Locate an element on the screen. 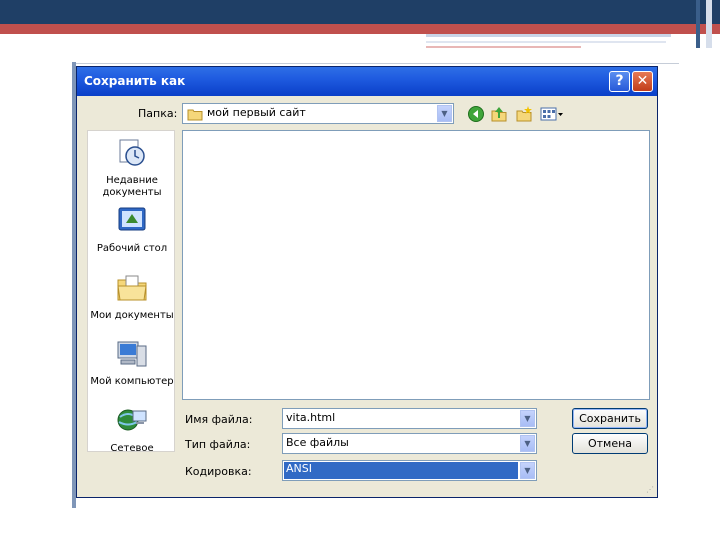 The image size is (720, 540). cancel-button: Отмена is located at coordinates (610, 443).